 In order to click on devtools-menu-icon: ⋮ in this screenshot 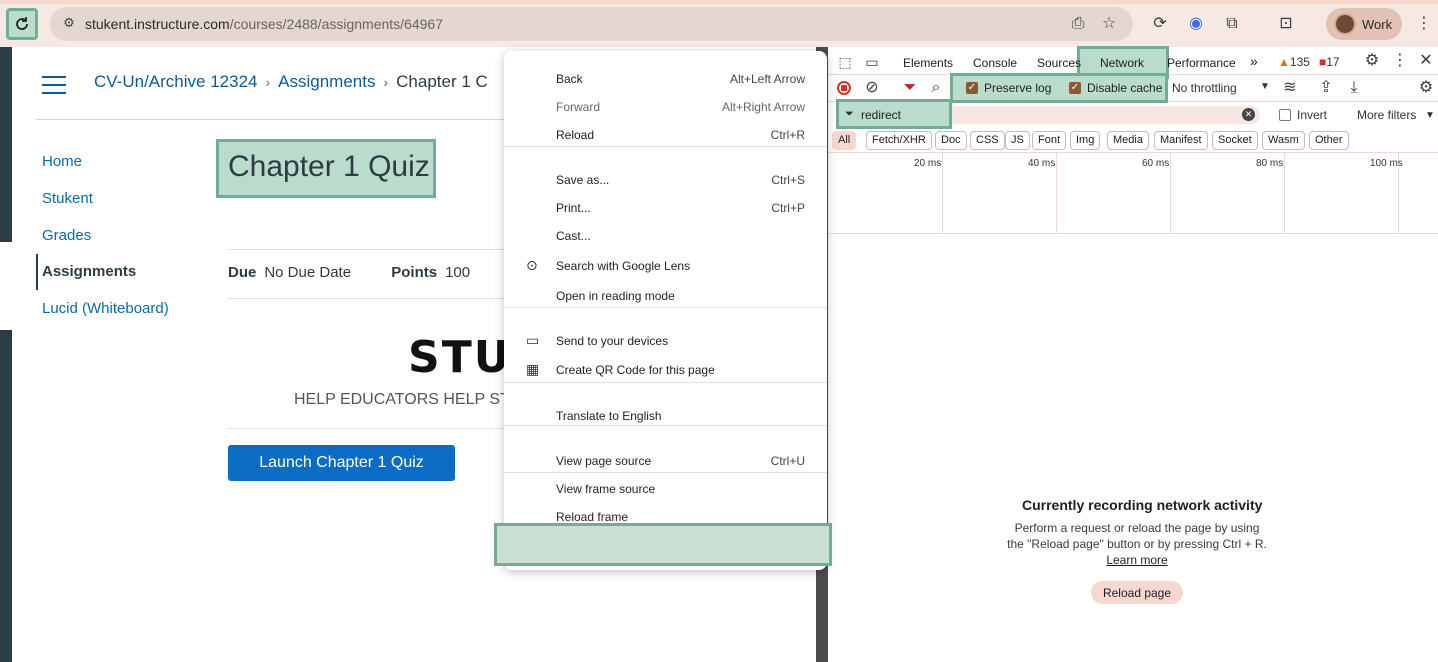, I will do `click(1400, 61)`.